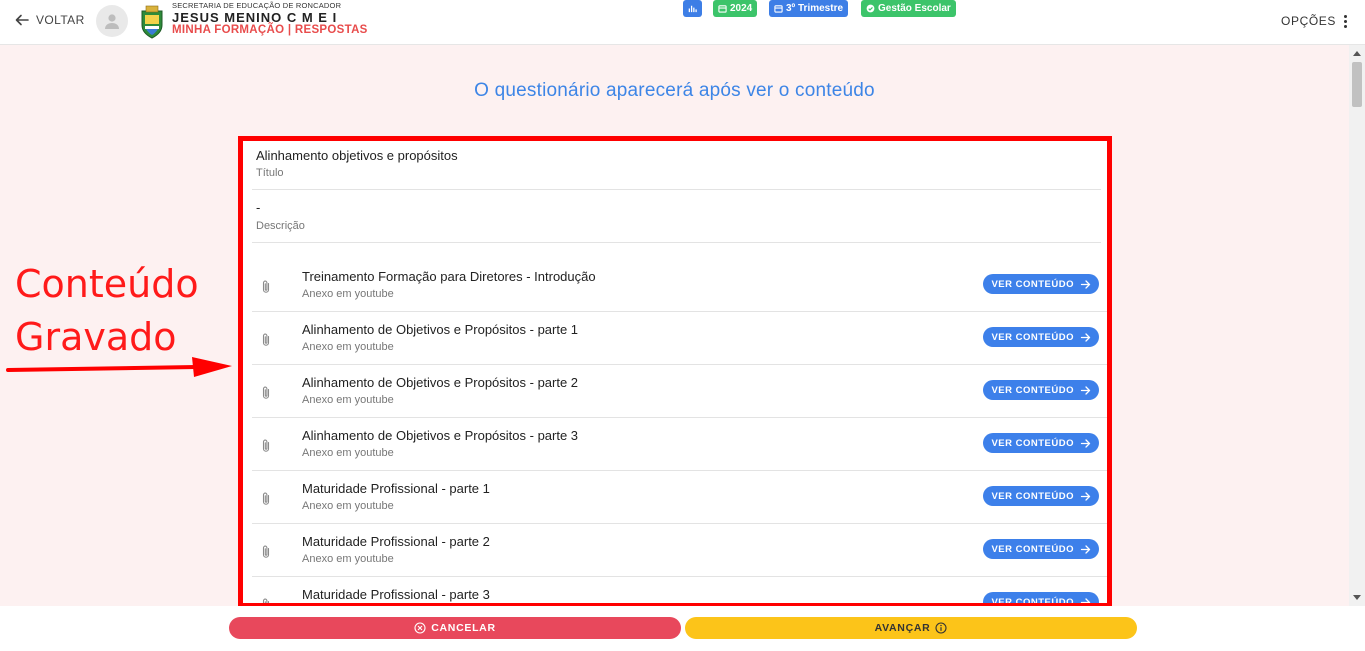  What do you see at coordinates (463, 628) in the screenshot?
I see `cancel-label: CANCELAR` at bounding box center [463, 628].